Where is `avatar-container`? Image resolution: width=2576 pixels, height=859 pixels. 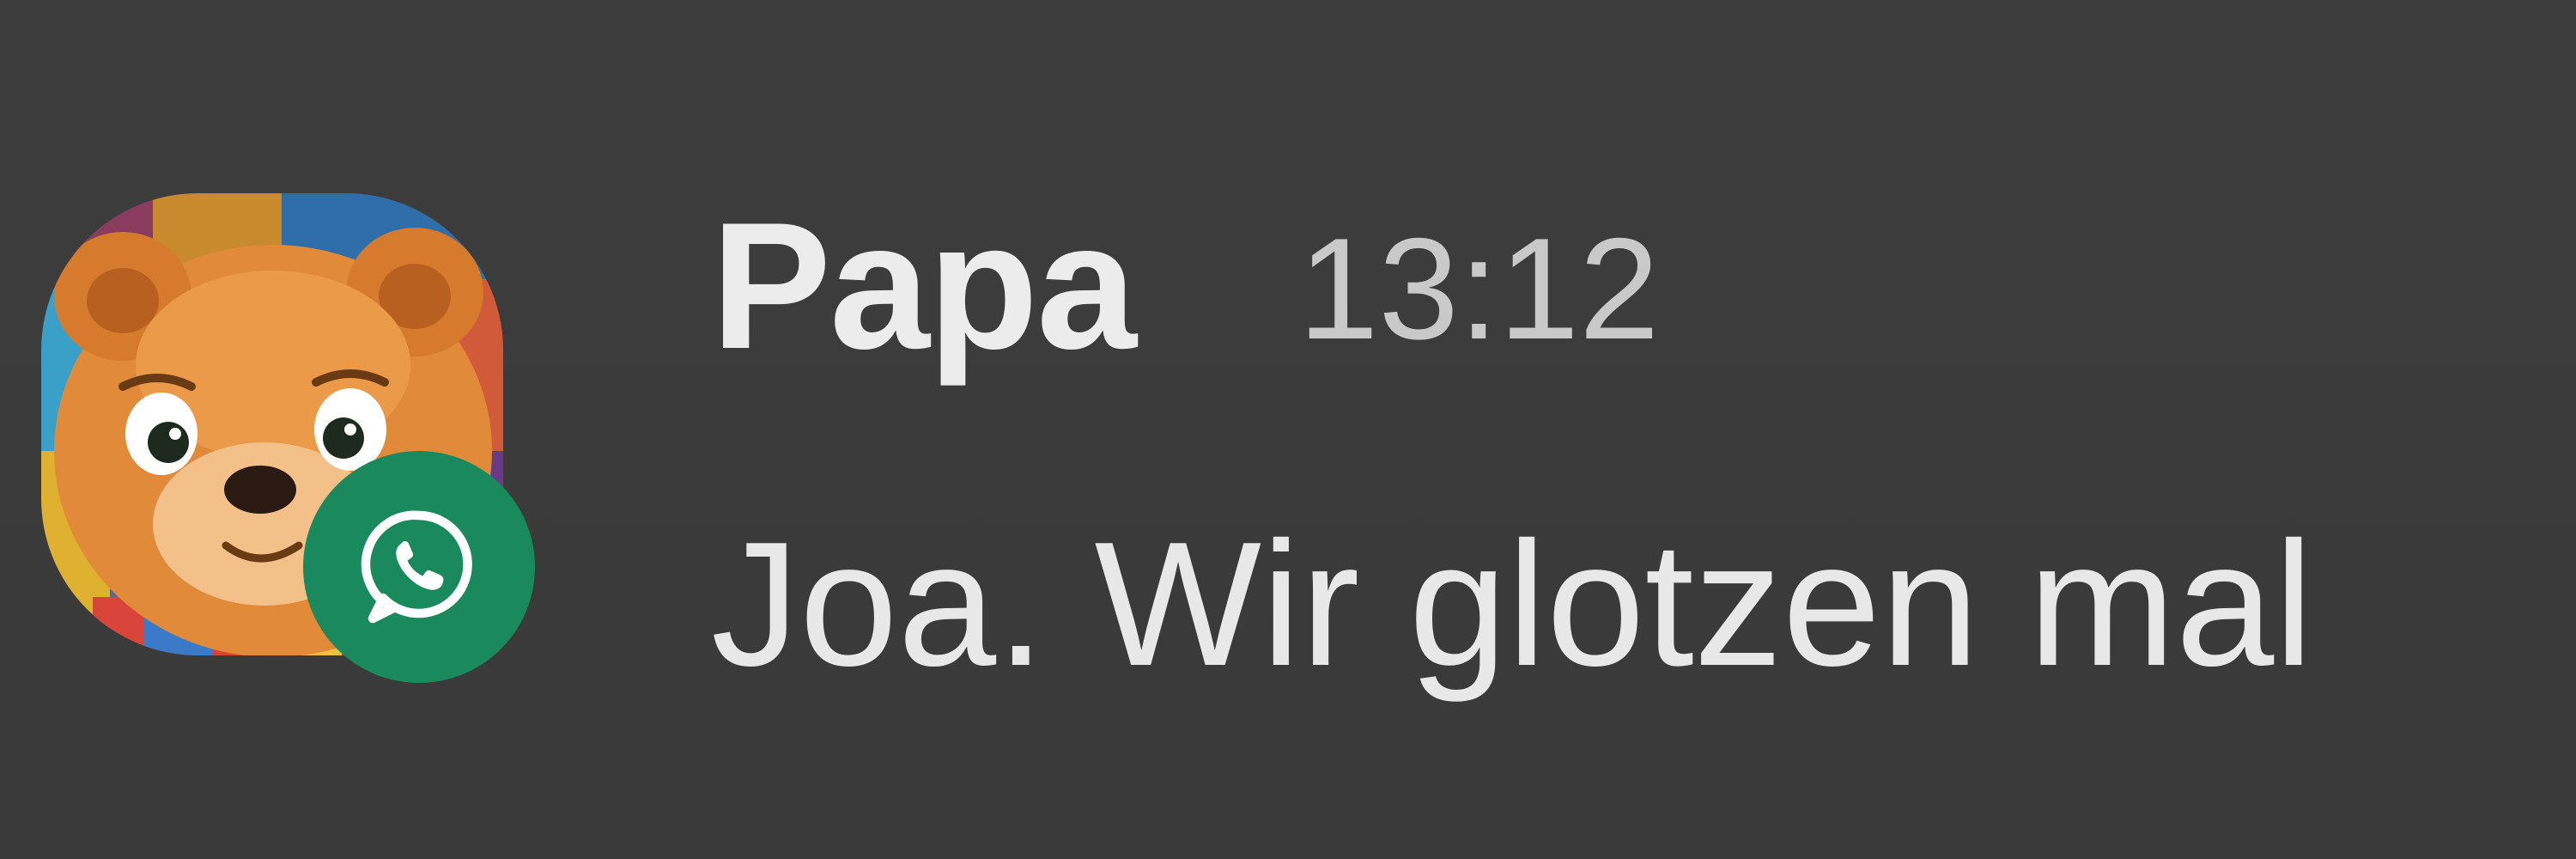
avatar-container is located at coordinates (288, 438).